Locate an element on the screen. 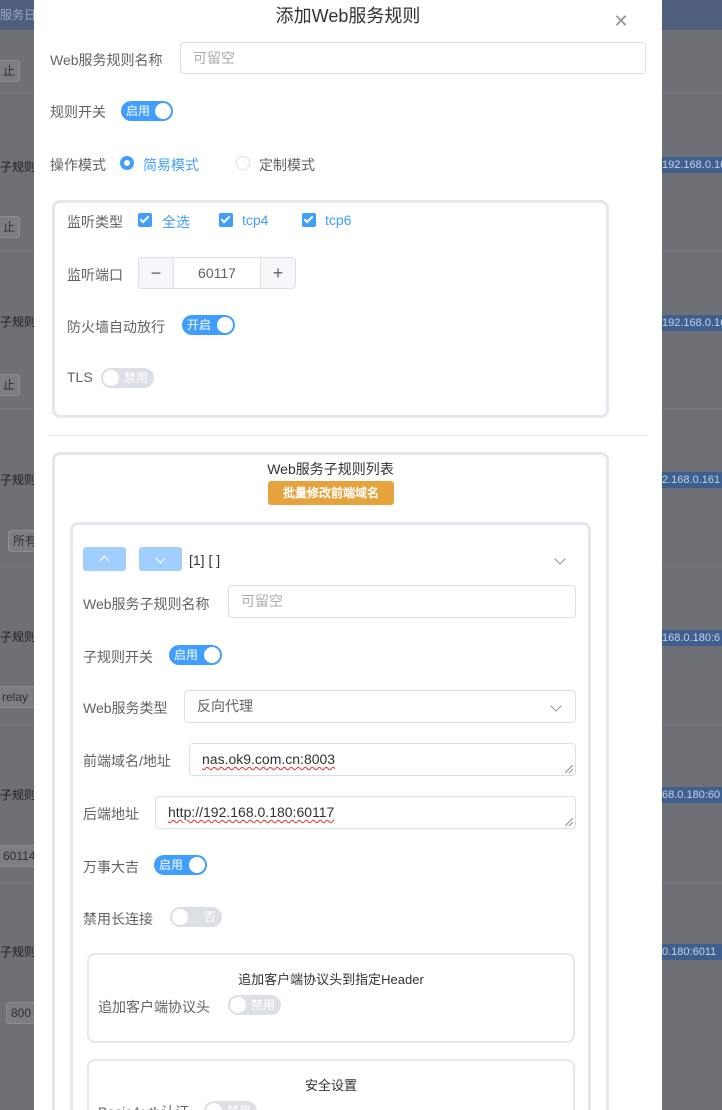 This screenshot has height=1110, width=722. mode-custom-radio is located at coordinates (243, 163).